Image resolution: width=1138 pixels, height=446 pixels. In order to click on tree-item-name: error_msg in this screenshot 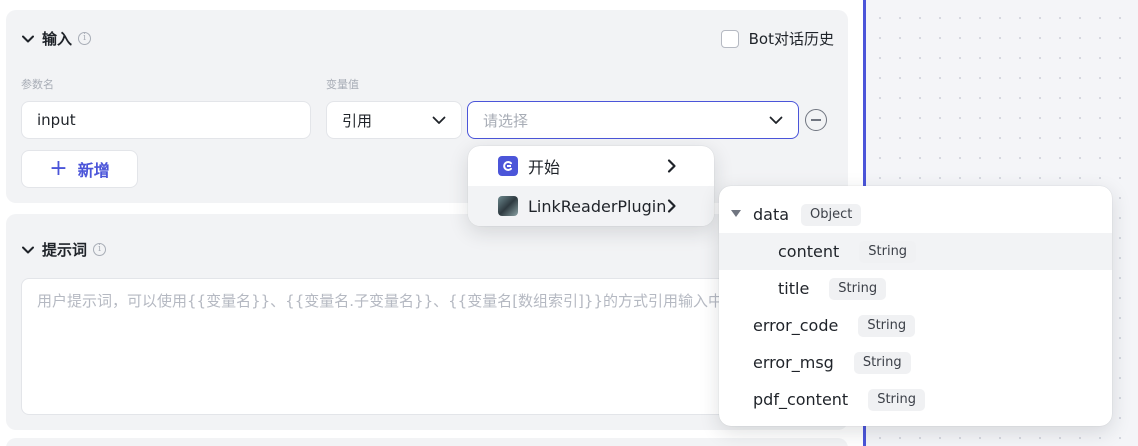, I will do `click(793, 362)`.